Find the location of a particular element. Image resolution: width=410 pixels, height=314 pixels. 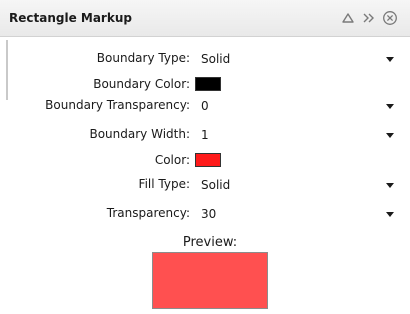

color-label: Color: is located at coordinates (172, 160).